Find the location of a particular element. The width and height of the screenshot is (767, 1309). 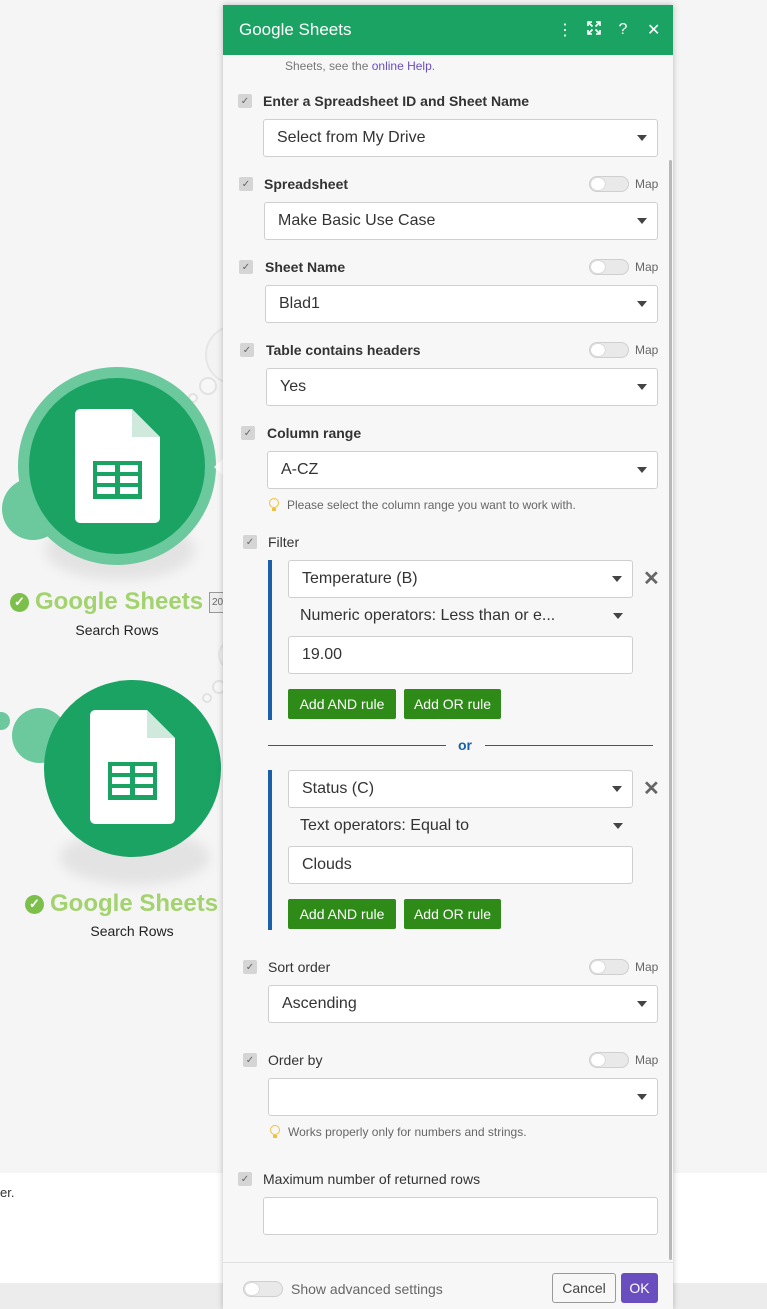

column-range-select: A-CZ is located at coordinates (462, 470).